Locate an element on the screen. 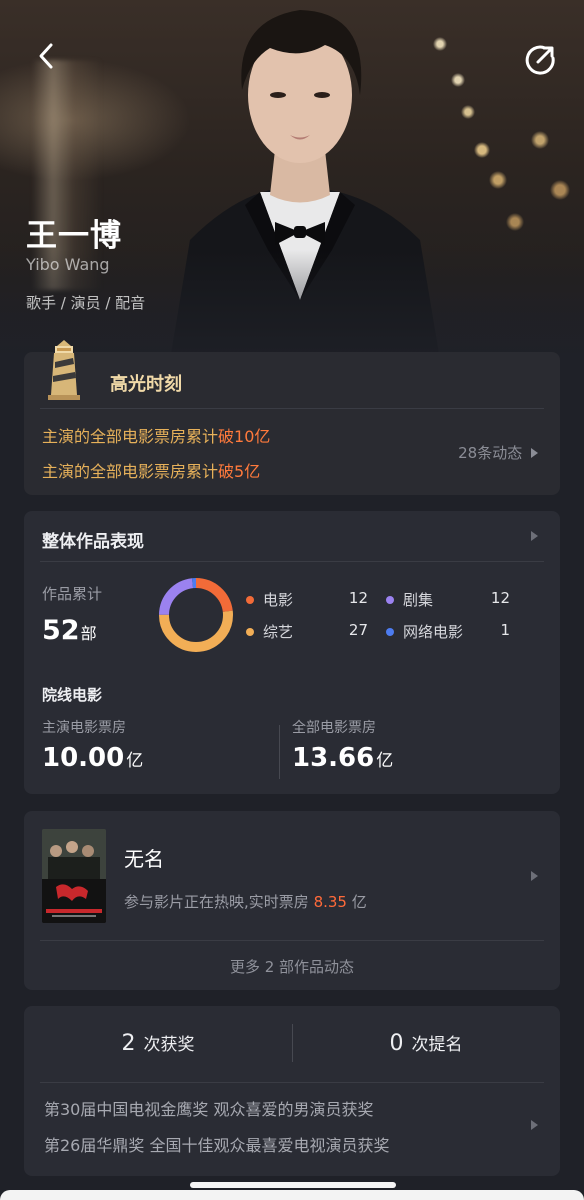 The width and height of the screenshot is (584, 1200). legend-movie: 电影 is located at coordinates (269, 599).